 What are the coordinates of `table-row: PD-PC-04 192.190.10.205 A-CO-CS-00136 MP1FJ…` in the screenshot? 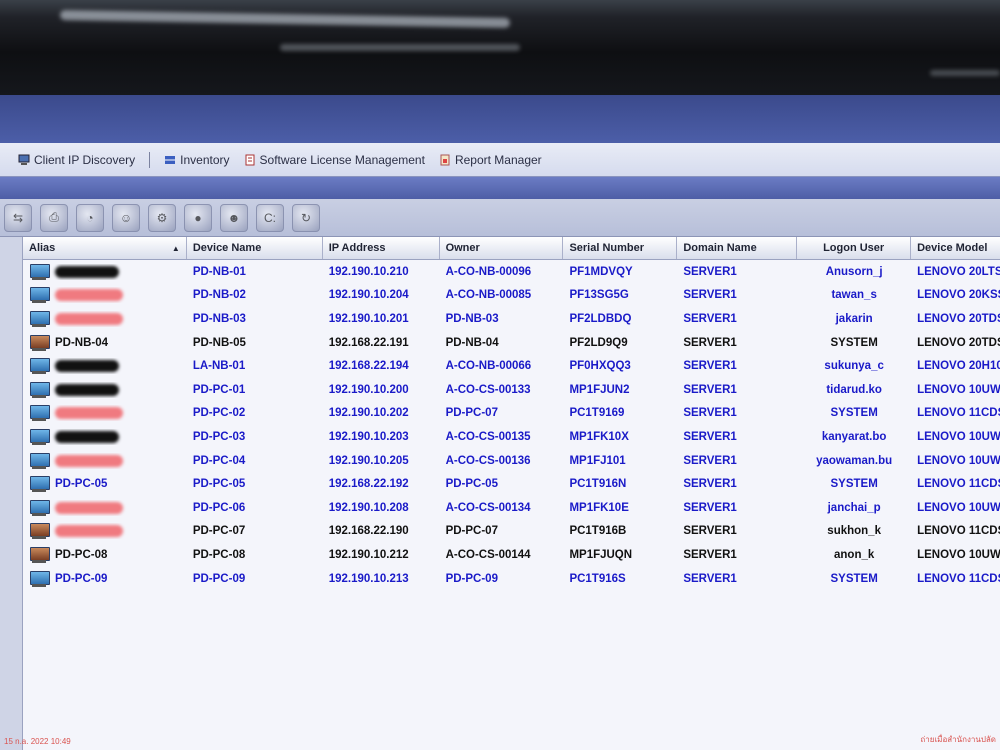 It's located at (511, 461).